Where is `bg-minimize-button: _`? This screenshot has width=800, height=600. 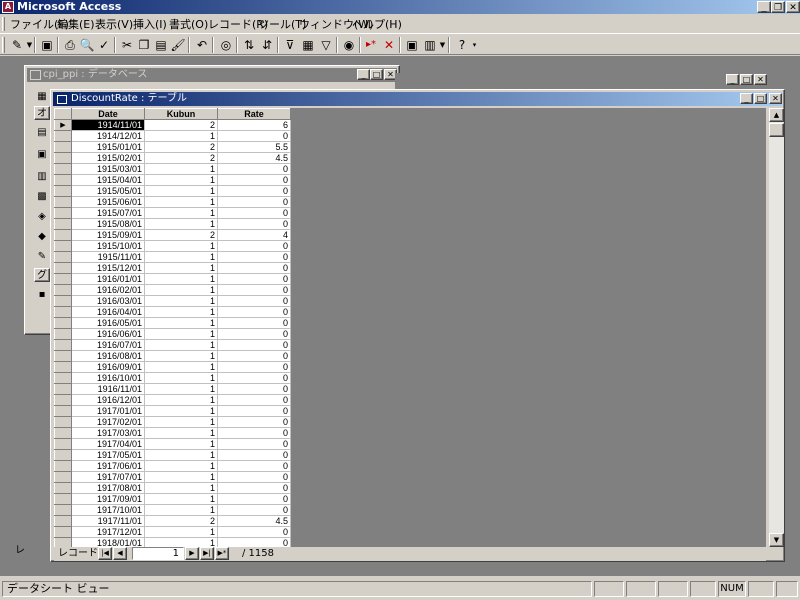 bg-minimize-button: _ is located at coordinates (732, 79).